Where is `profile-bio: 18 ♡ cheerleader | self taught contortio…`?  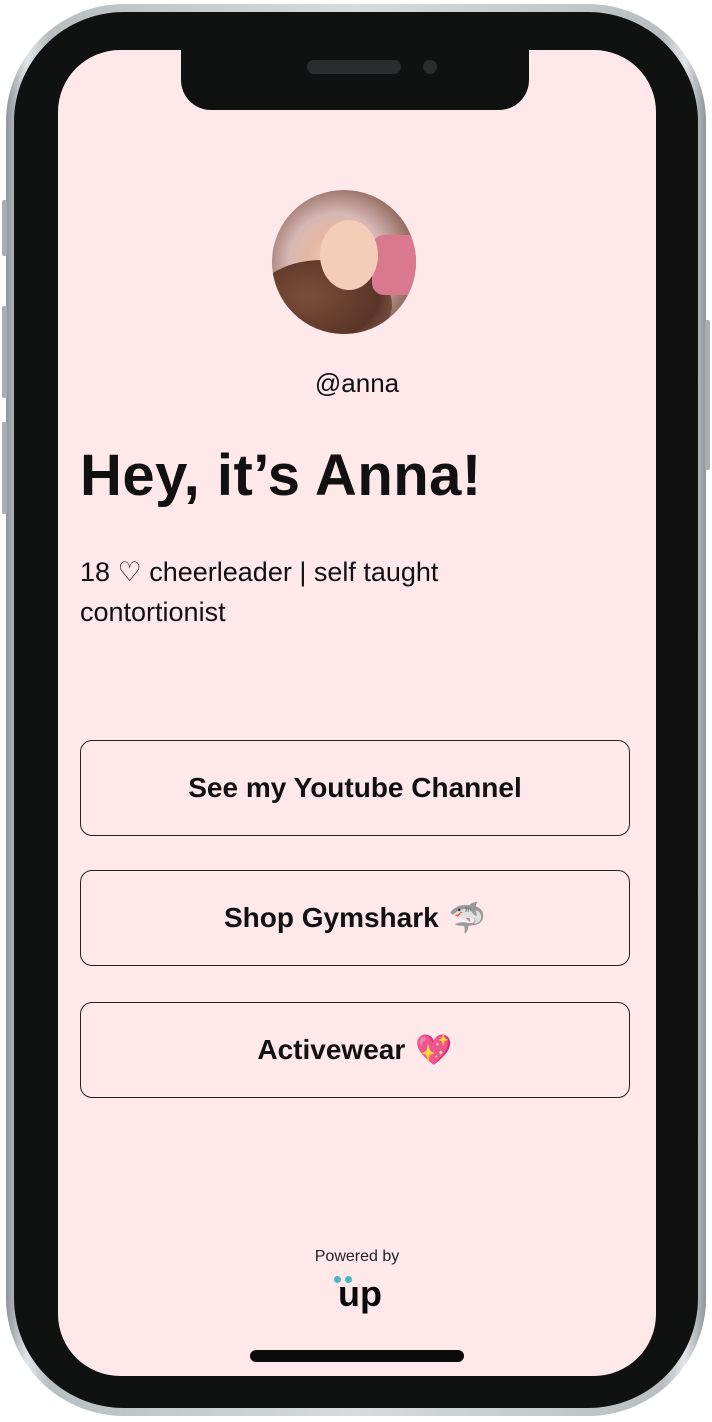
profile-bio: 18 ♡ cheerleader | self taught contortio… is located at coordinates (259, 592).